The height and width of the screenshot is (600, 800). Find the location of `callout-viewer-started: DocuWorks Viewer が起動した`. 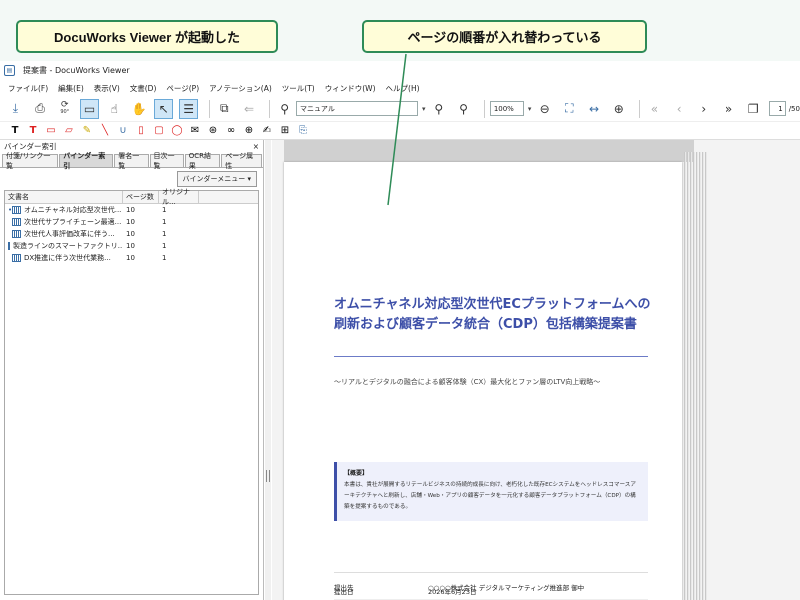

callout-viewer-started: DocuWorks Viewer が起動した is located at coordinates (147, 36).